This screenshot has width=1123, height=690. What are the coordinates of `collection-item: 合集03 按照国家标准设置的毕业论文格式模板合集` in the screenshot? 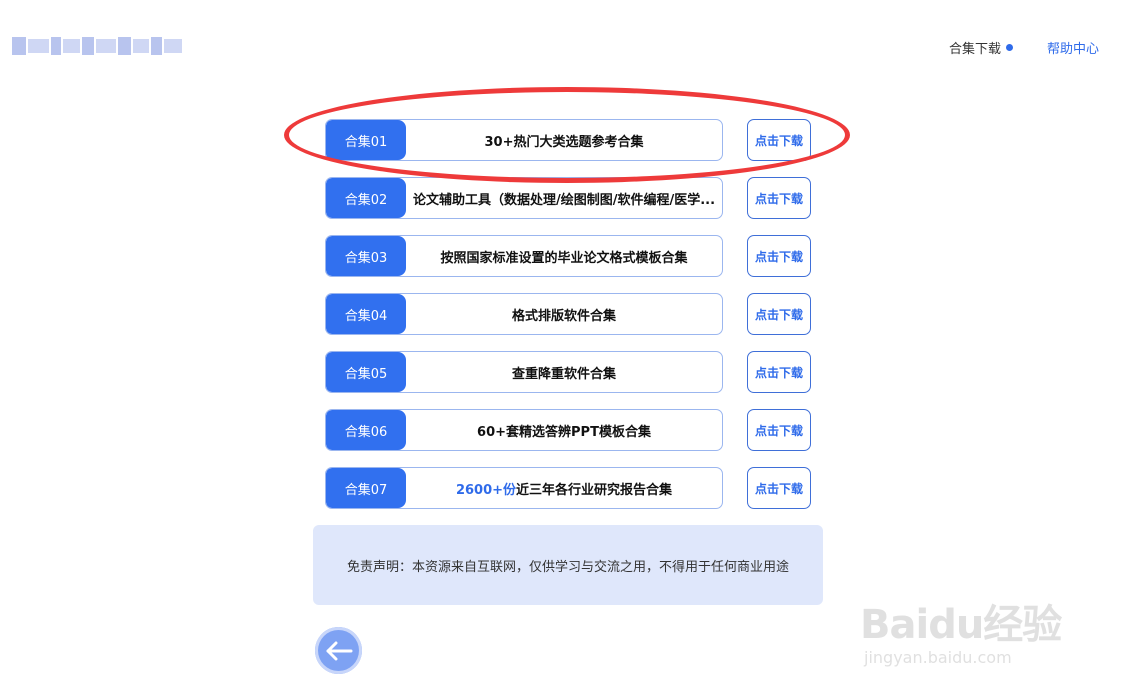 It's located at (524, 256).